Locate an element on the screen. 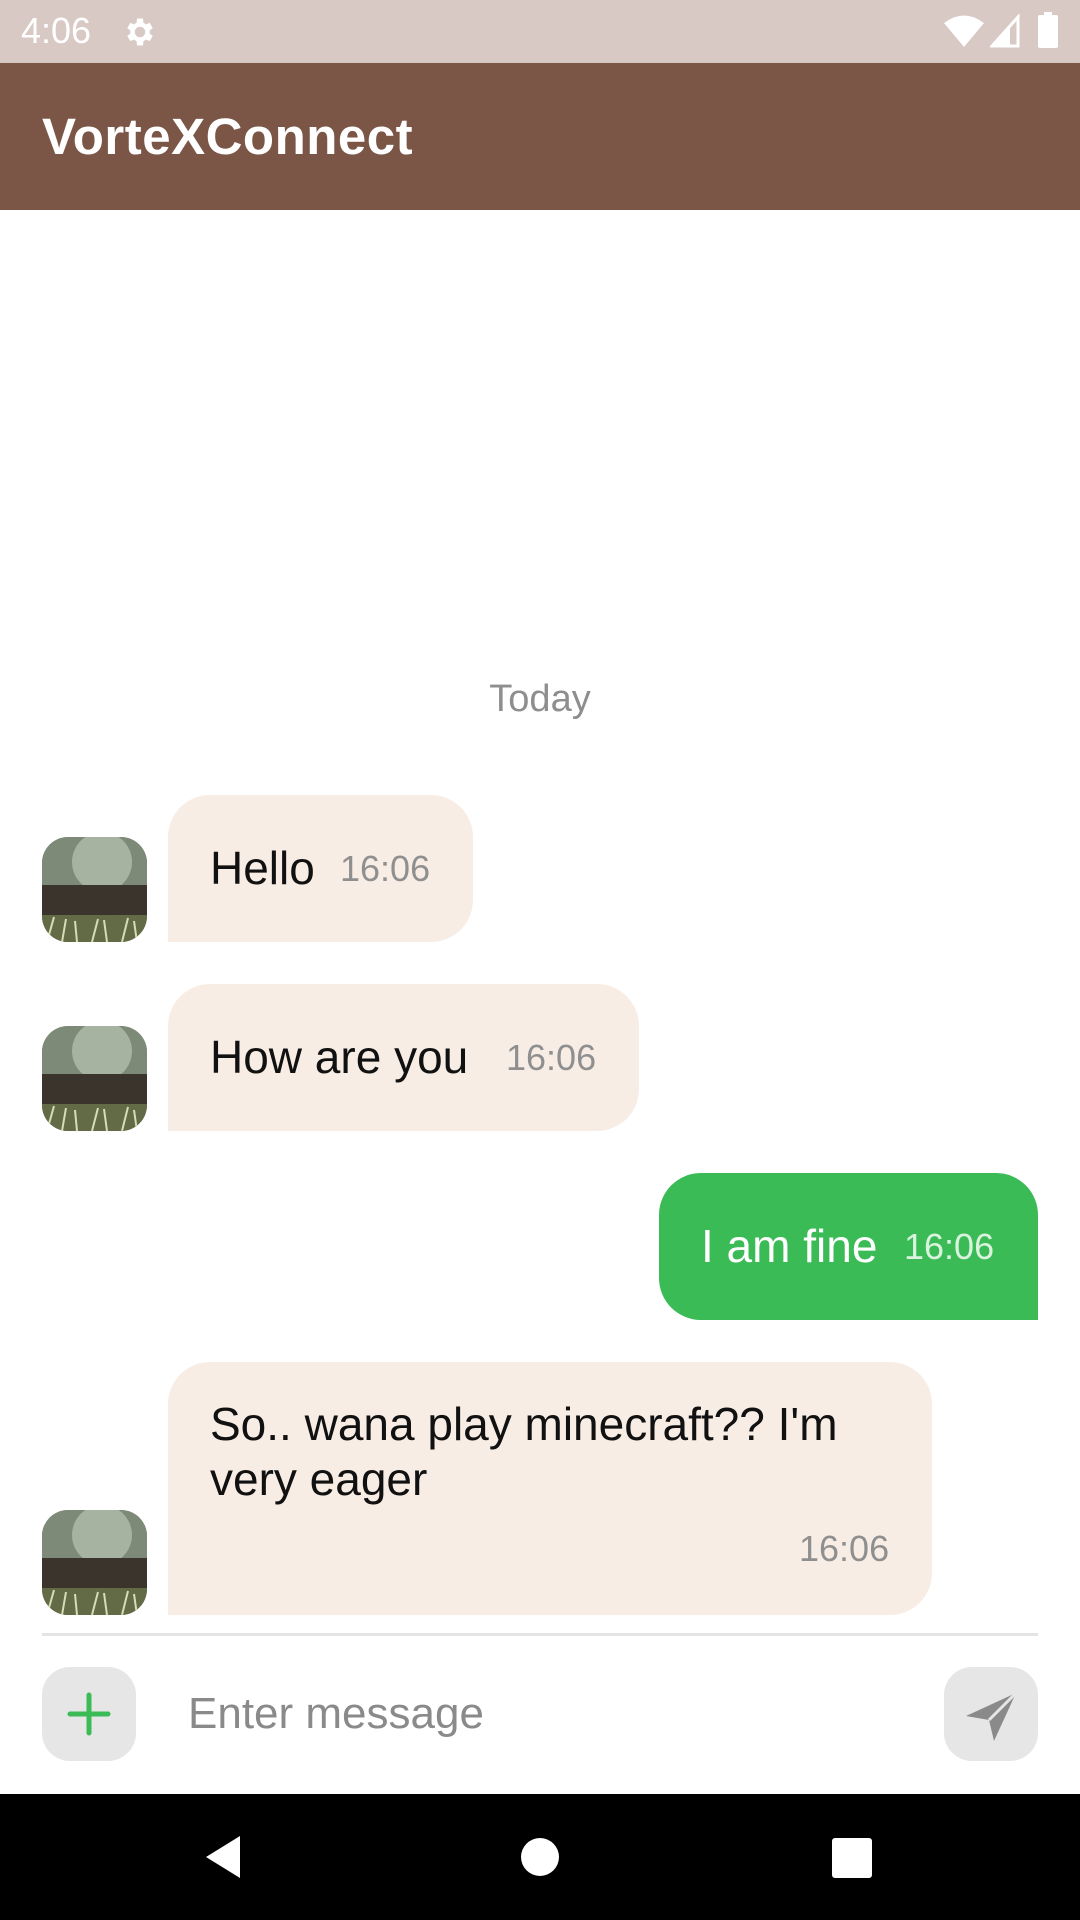 Image resolution: width=1080 pixels, height=1920 pixels. home-icon is located at coordinates (540, 1857).